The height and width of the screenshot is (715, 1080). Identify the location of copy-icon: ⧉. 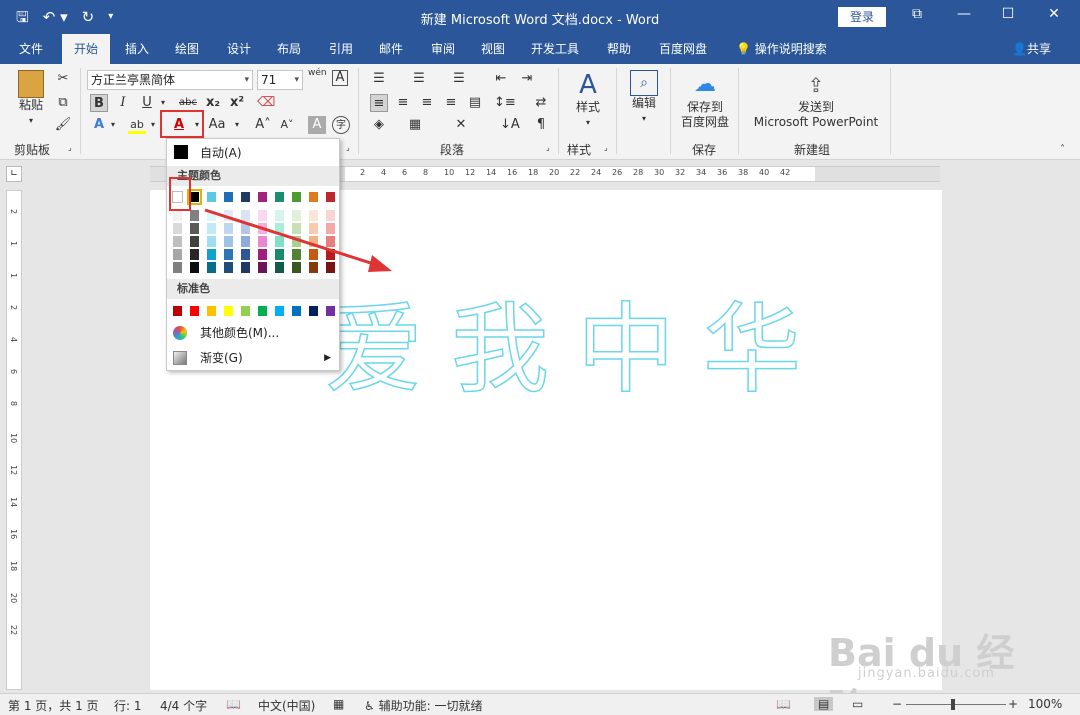
(63, 103).